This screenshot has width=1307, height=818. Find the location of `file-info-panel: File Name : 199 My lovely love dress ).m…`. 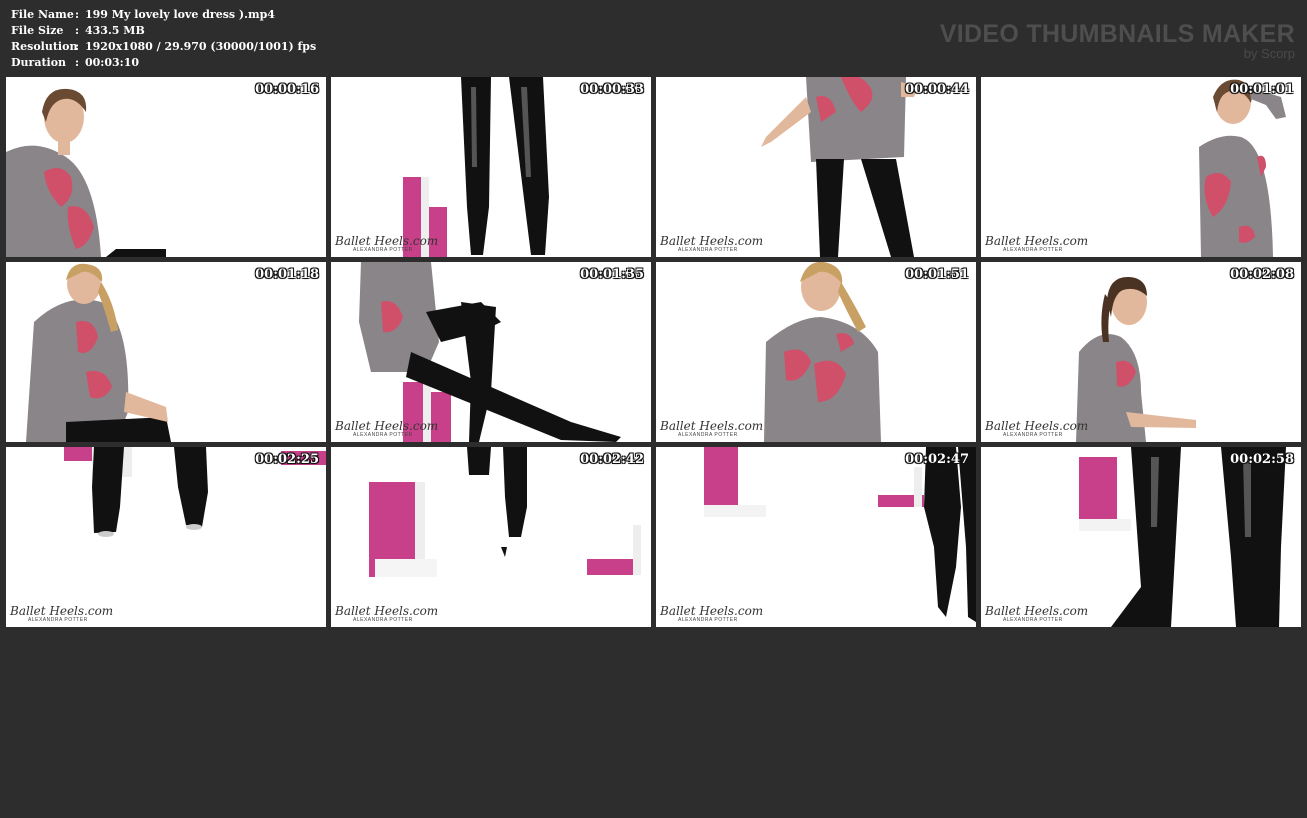

file-info-panel: File Name : 199 My lovely love dress ).m… is located at coordinates (163, 39).